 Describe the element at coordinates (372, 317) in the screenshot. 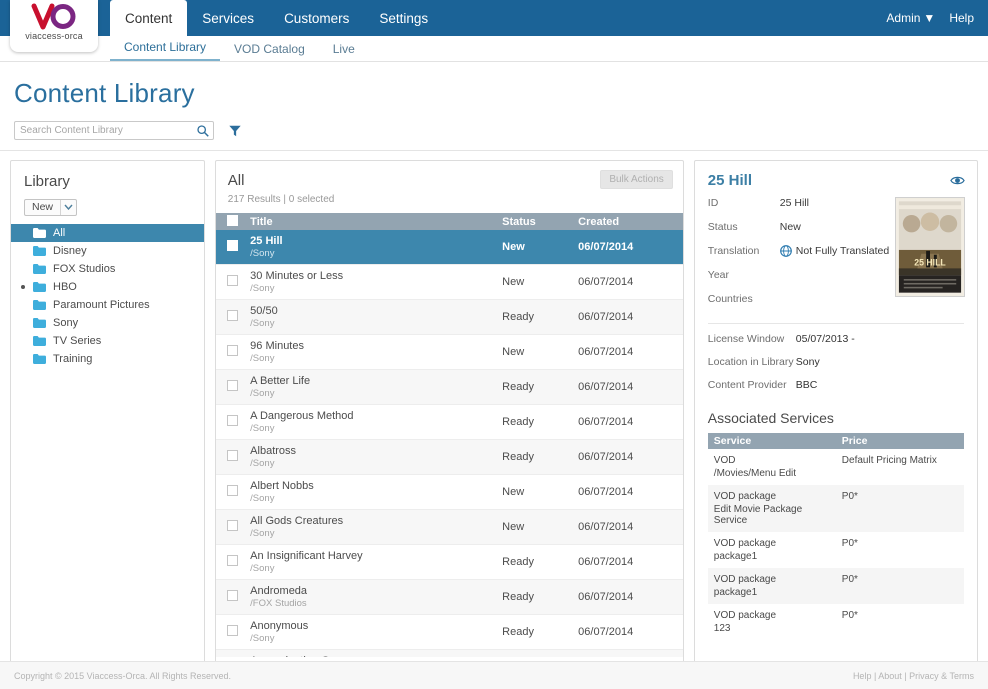

I see `row-title-cell: 50/50/Sony` at that location.